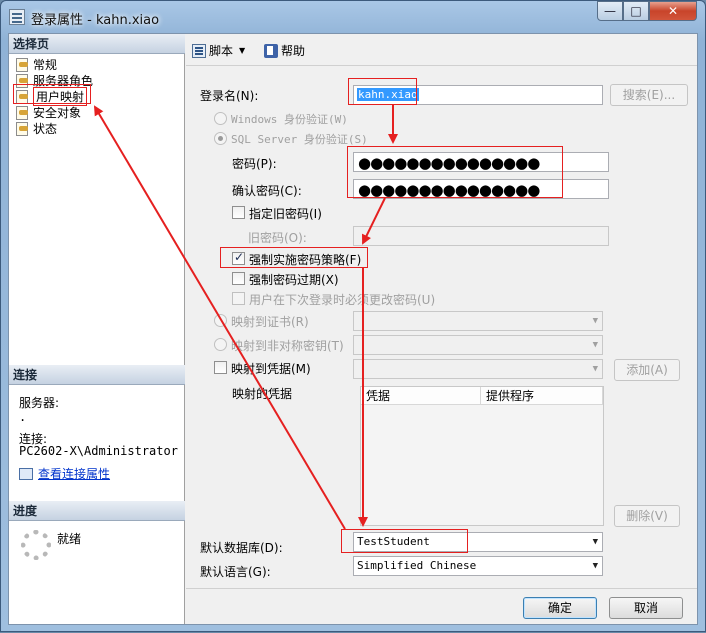 Image resolution: width=706 pixels, height=633 pixels. I want to click on specify-old-password-label: 指定旧密码(I), so click(285, 214).